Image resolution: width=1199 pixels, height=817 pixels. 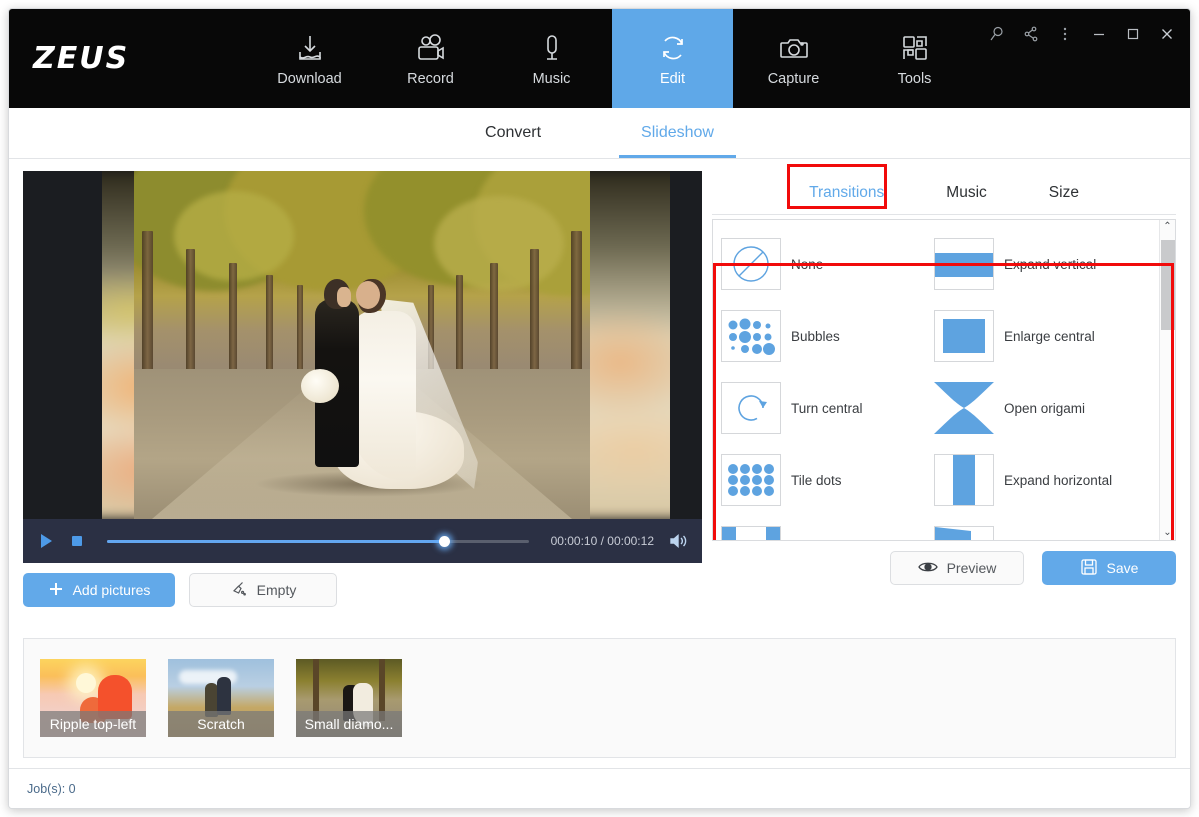 What do you see at coordinates (1031, 34) in the screenshot?
I see `share-icon` at bounding box center [1031, 34].